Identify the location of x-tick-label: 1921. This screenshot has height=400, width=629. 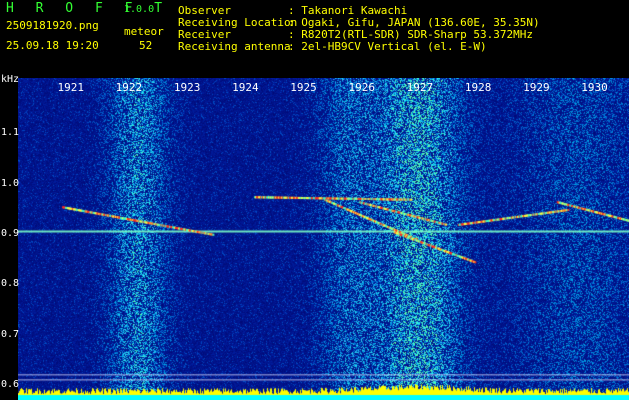
(70, 87).